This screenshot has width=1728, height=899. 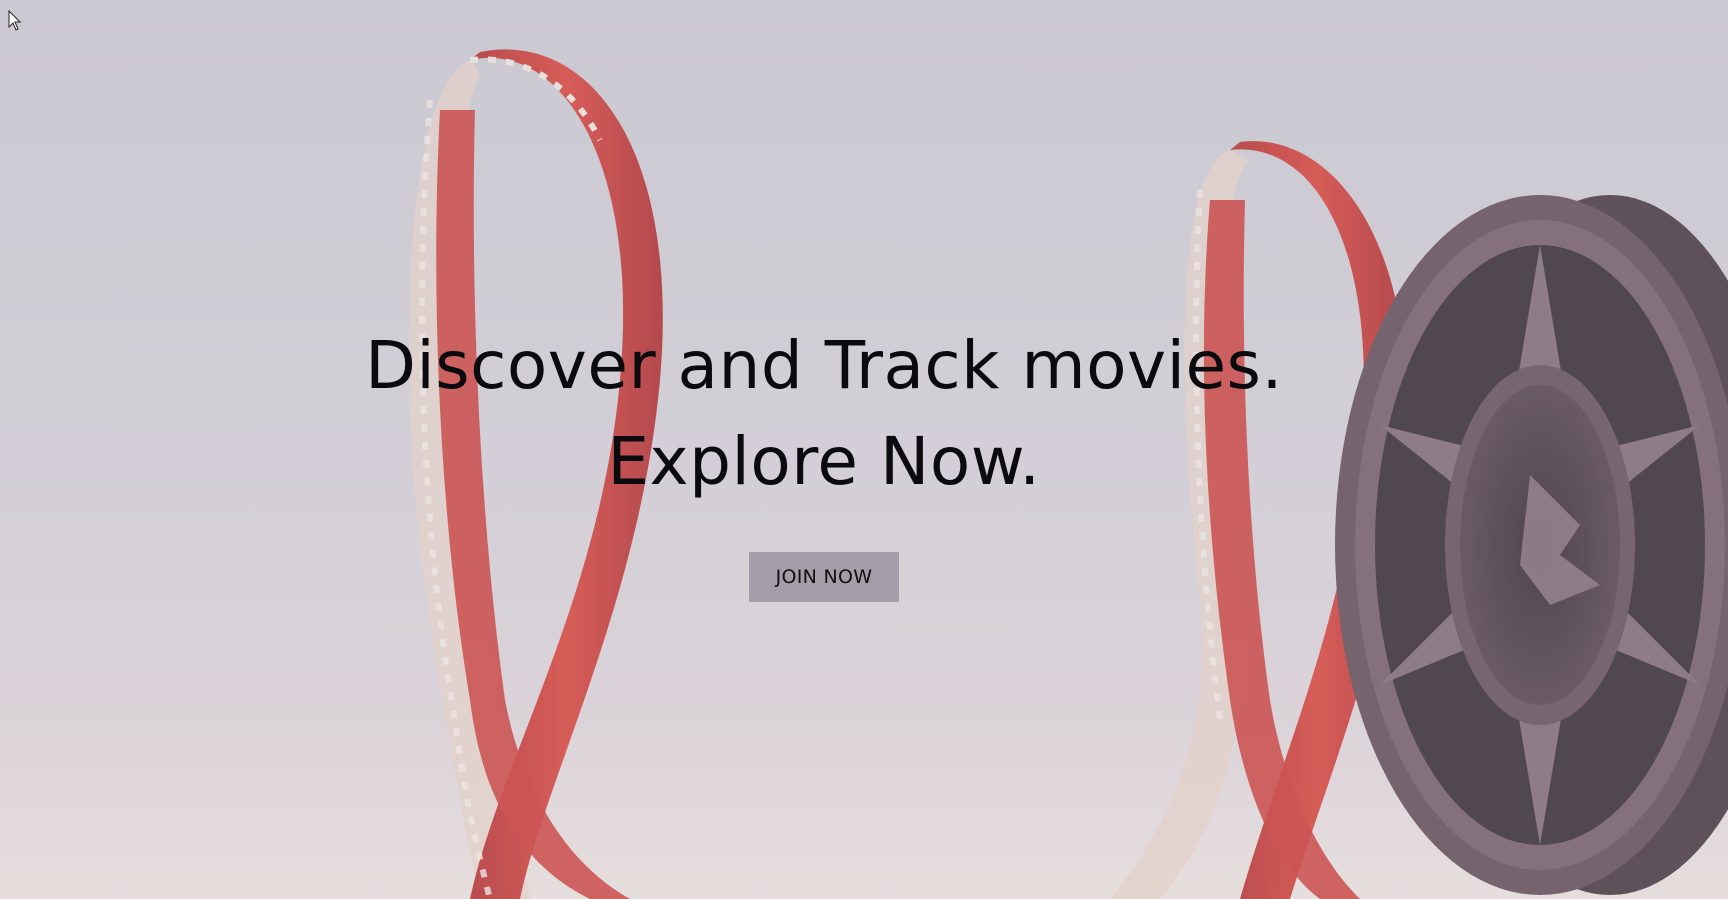 What do you see at coordinates (824, 577) in the screenshot?
I see `join-now-button: JOIN NOW` at bounding box center [824, 577].